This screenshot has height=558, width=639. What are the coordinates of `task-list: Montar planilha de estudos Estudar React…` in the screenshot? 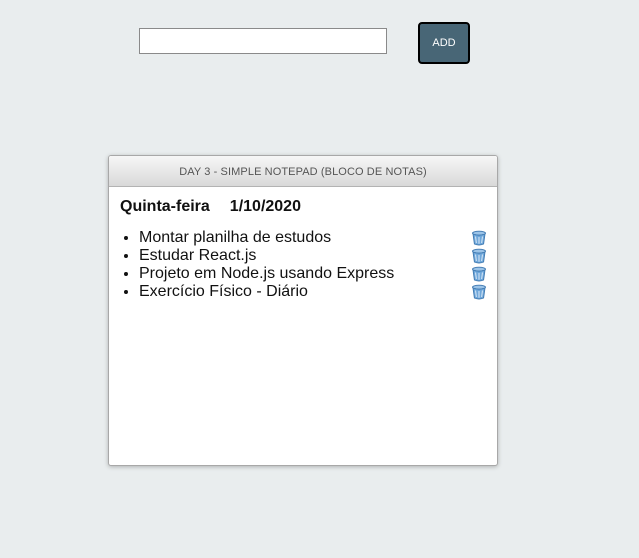 It's located at (303, 265).